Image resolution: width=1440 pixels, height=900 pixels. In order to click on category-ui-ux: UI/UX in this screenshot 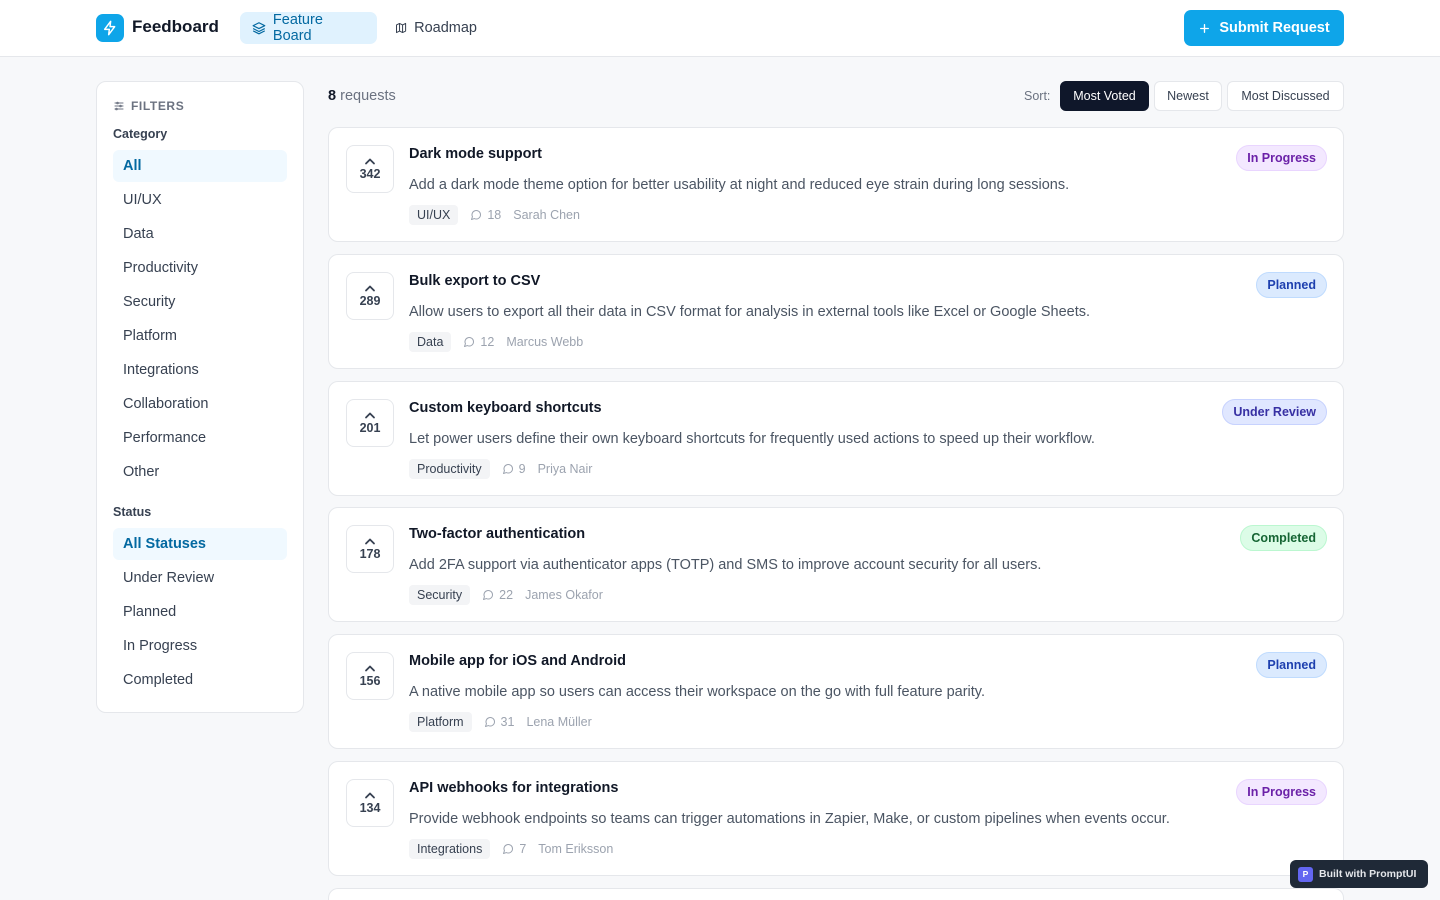, I will do `click(200, 200)`.